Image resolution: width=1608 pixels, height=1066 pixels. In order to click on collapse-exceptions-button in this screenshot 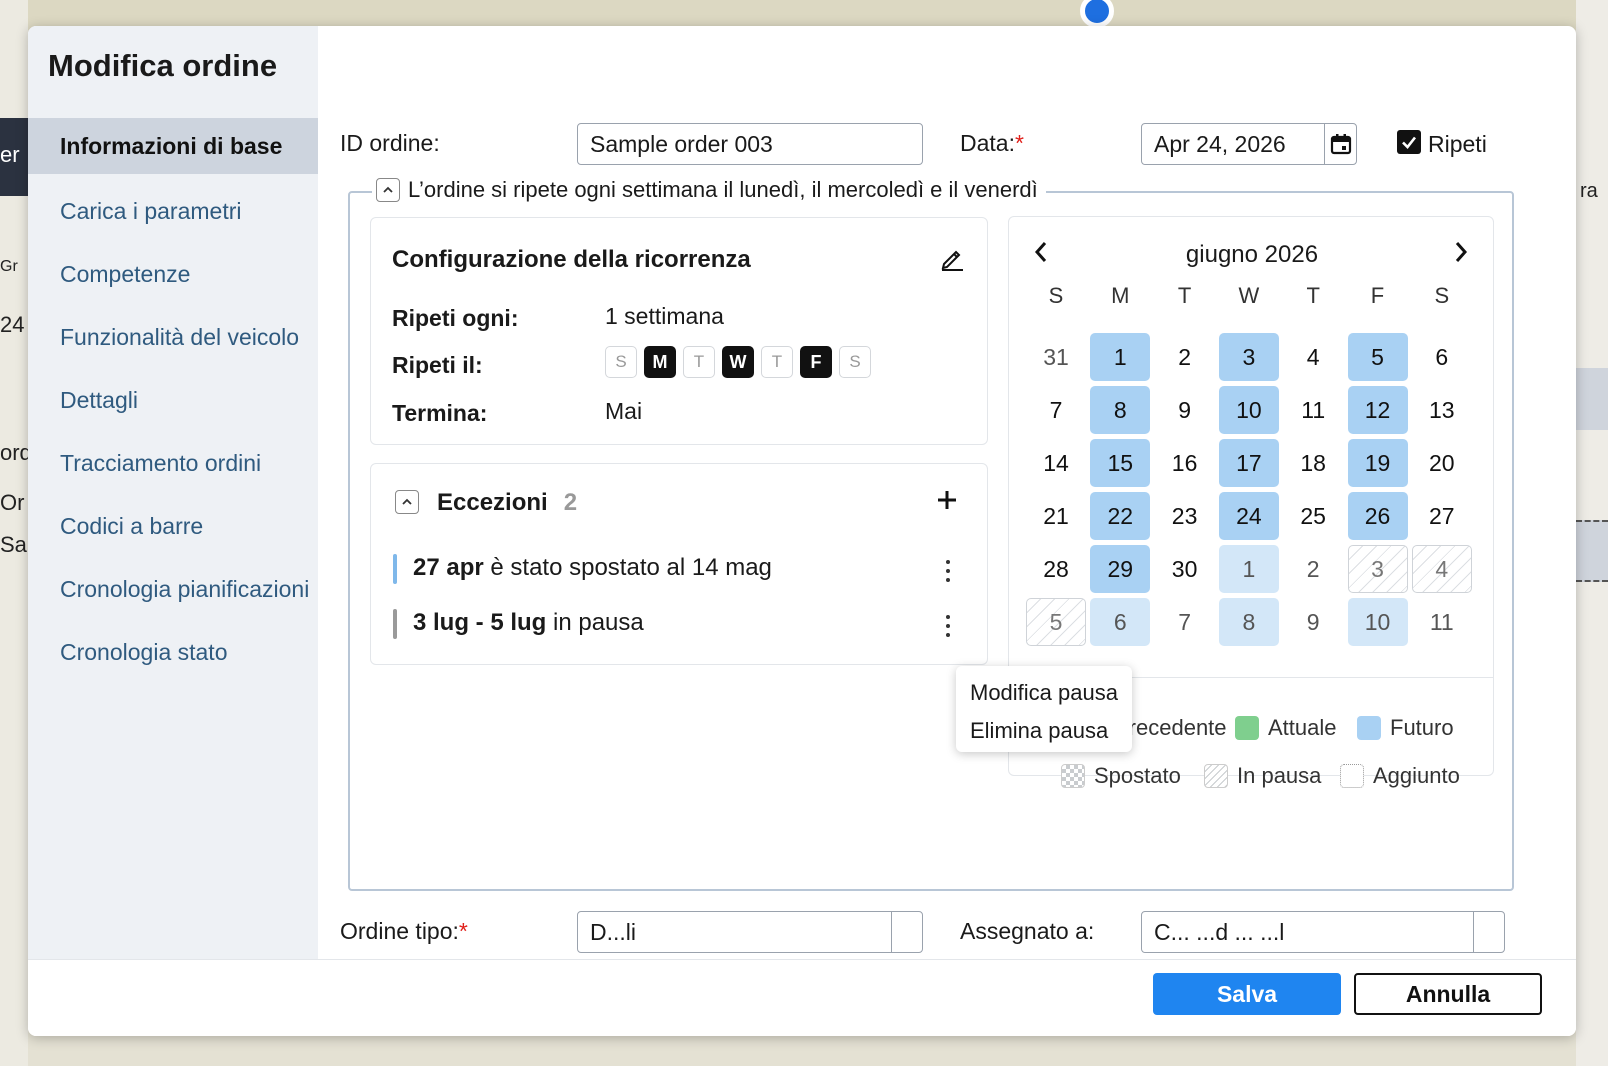, I will do `click(407, 502)`.